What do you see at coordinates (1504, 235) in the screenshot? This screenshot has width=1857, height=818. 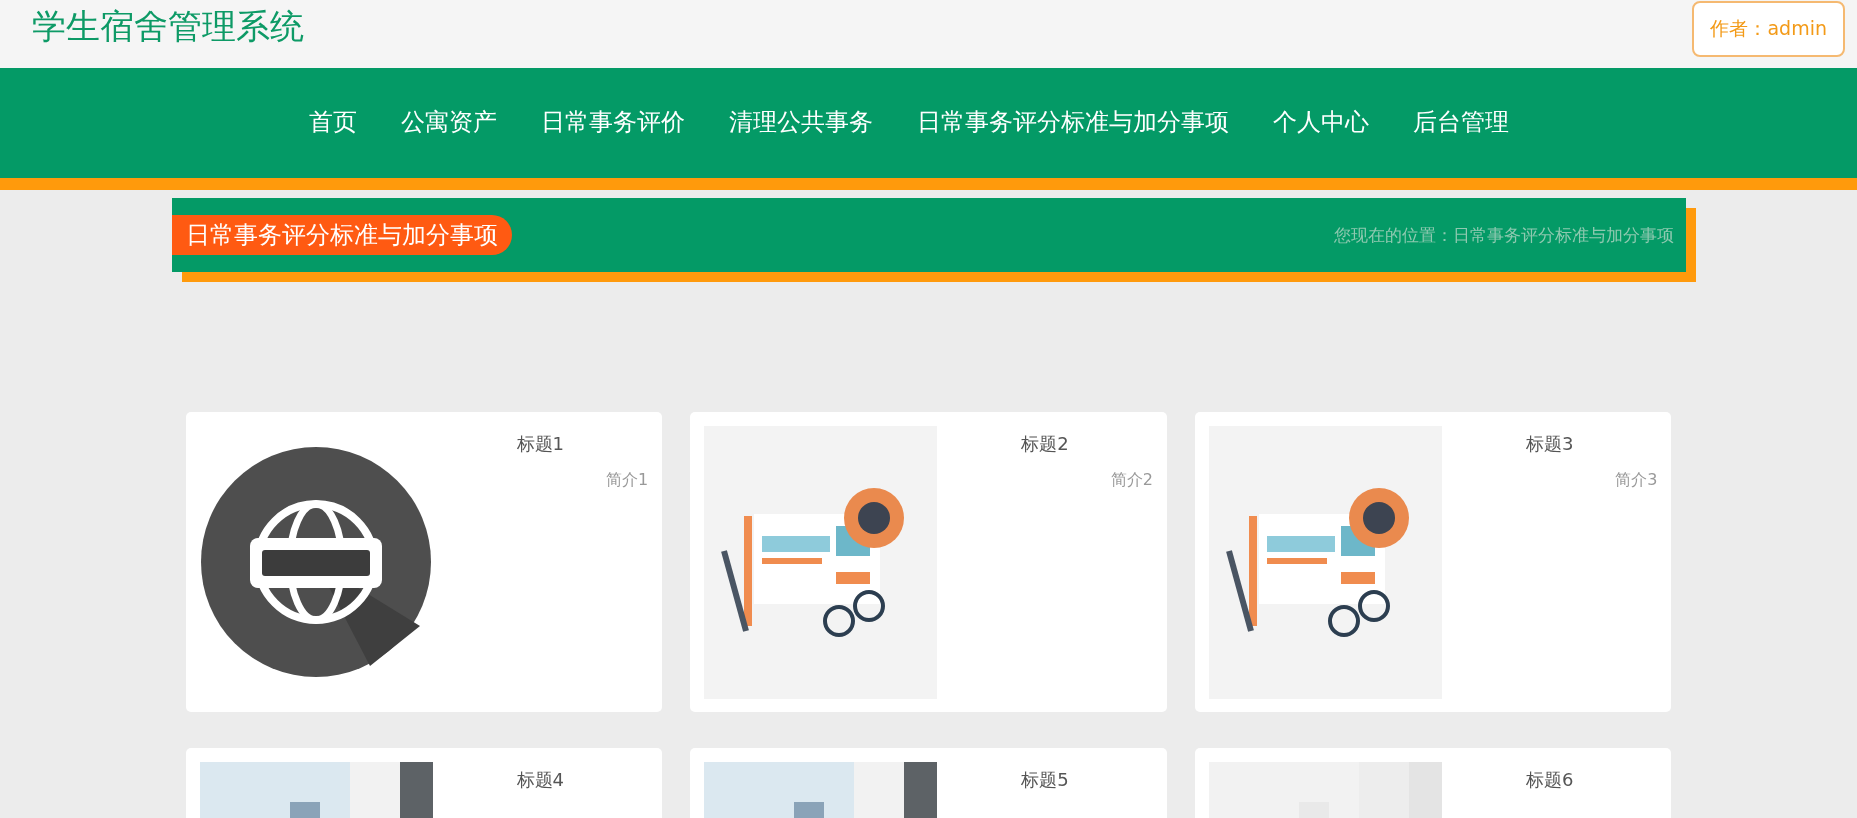 I see `breadcrumb: 您现在的位置：日常事务评分标准与加分事项` at bounding box center [1504, 235].